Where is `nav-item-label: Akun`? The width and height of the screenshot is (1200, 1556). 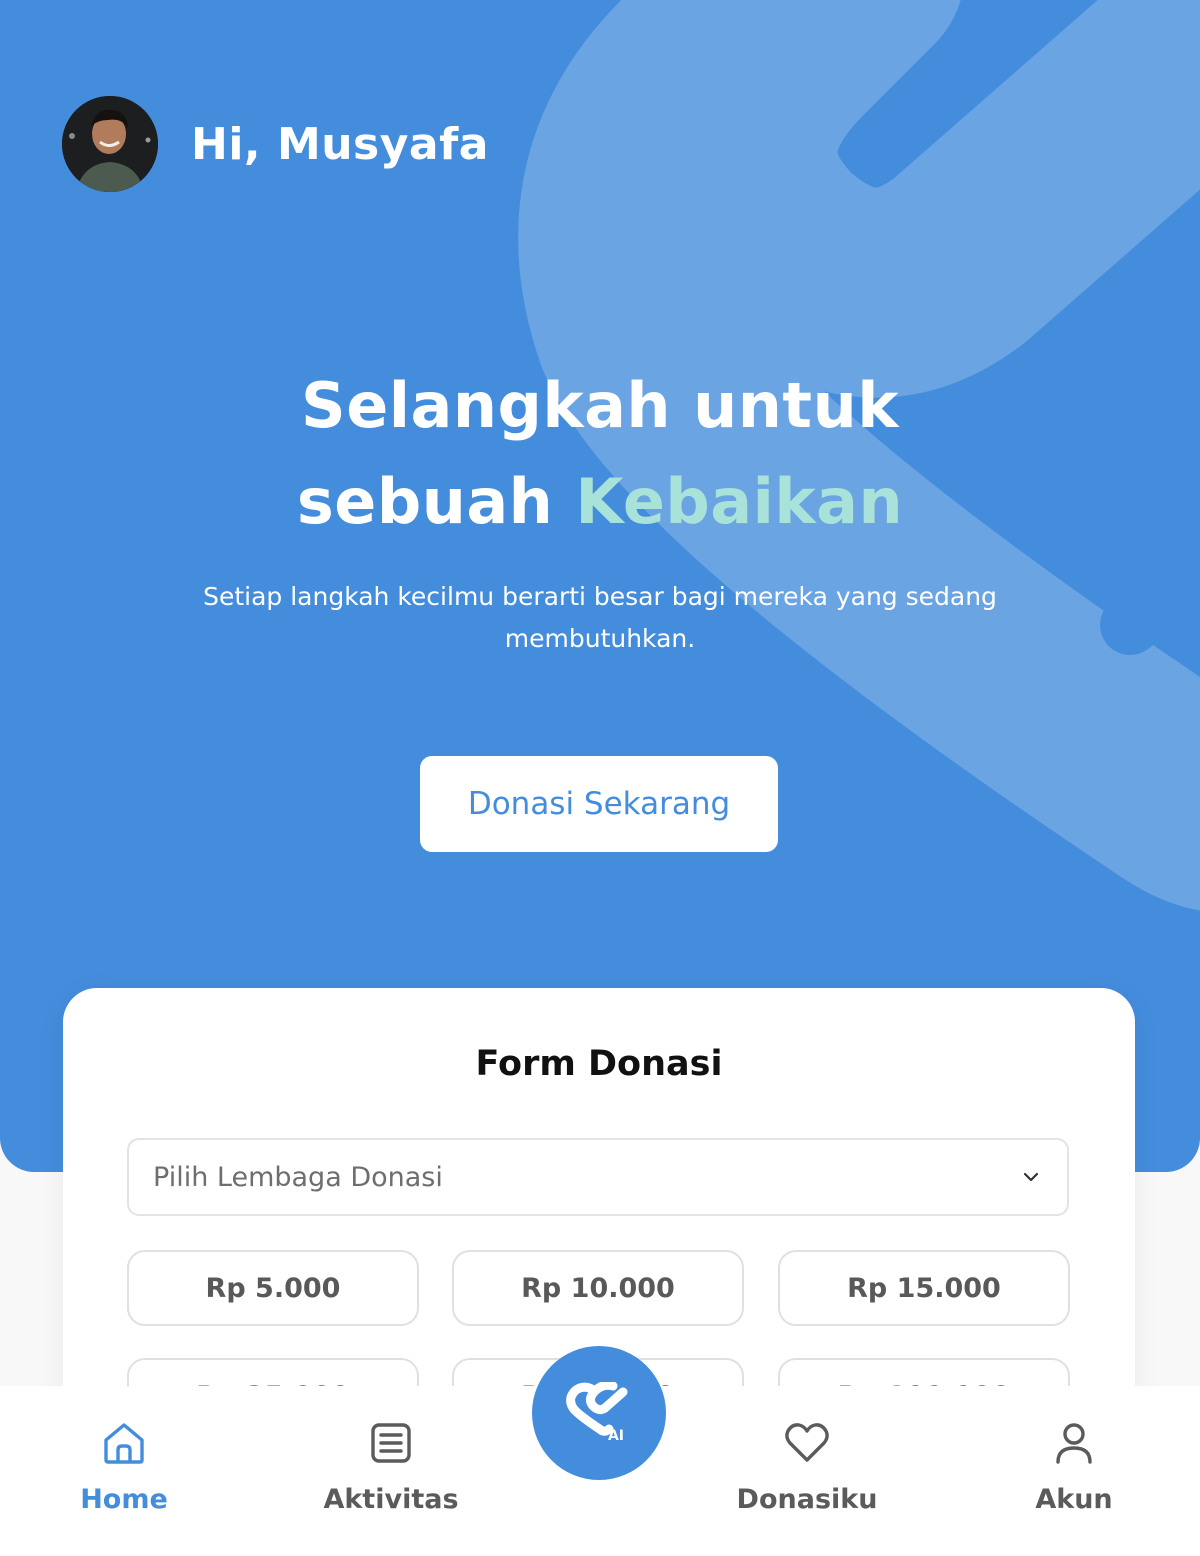
nav-item-label: Akun is located at coordinates (1074, 1499).